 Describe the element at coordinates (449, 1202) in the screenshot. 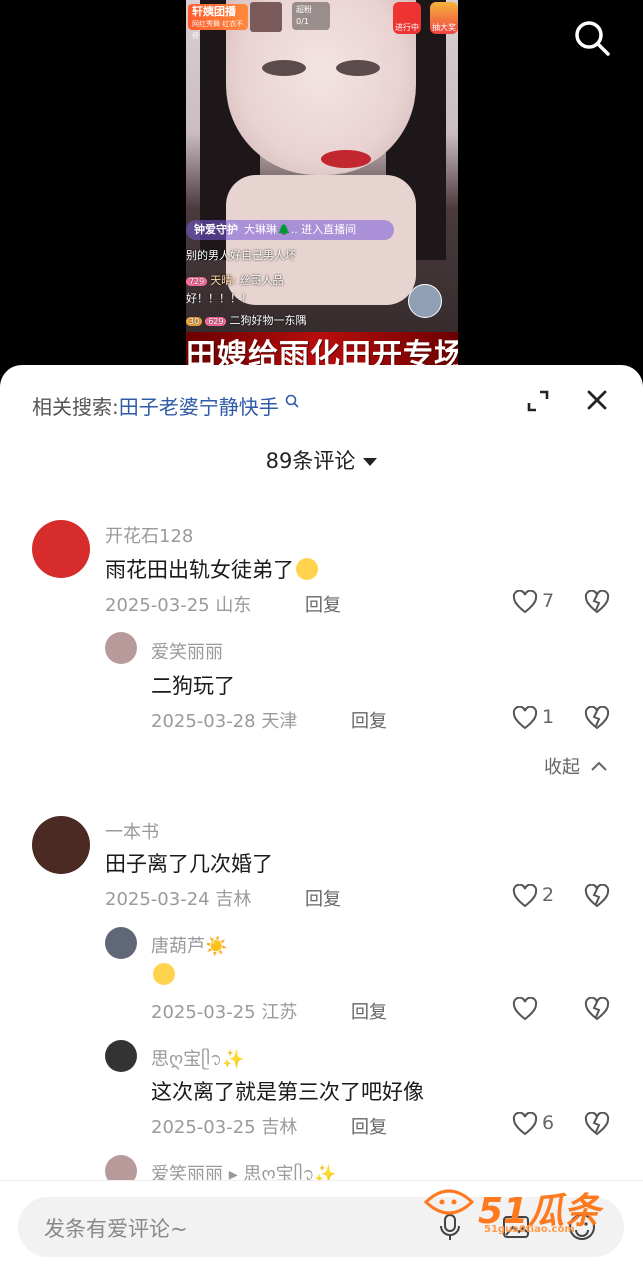

I see `watermark-melon-icon` at that location.